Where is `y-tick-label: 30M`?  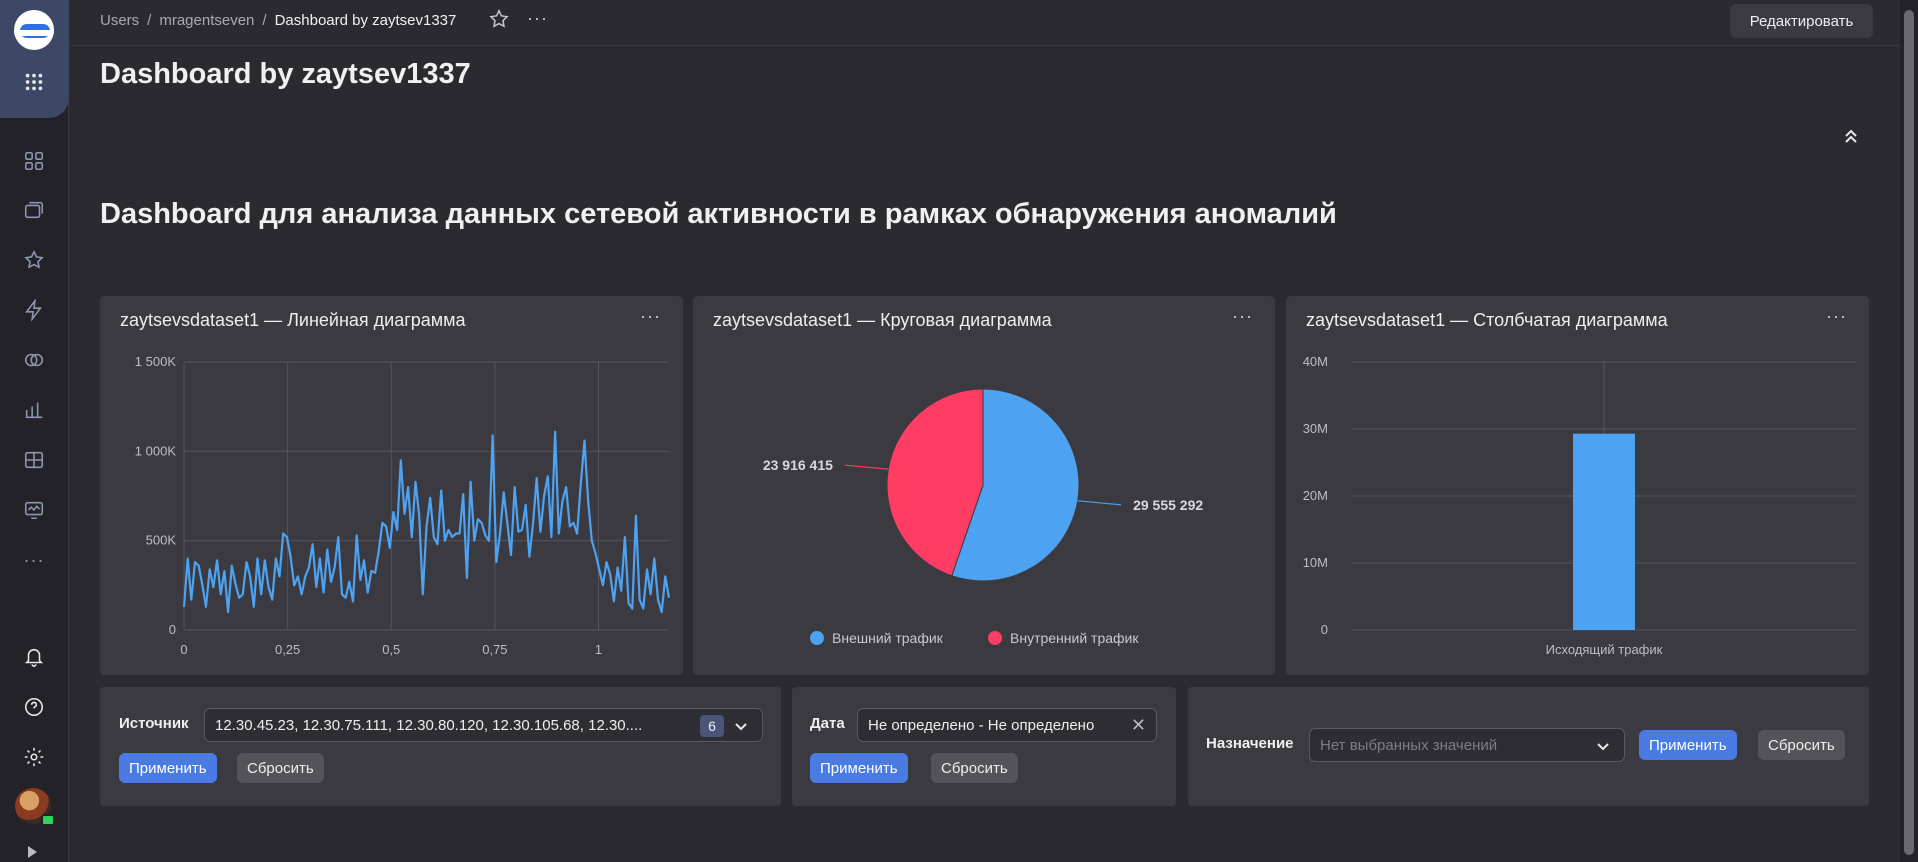 y-tick-label: 30M is located at coordinates (1315, 428).